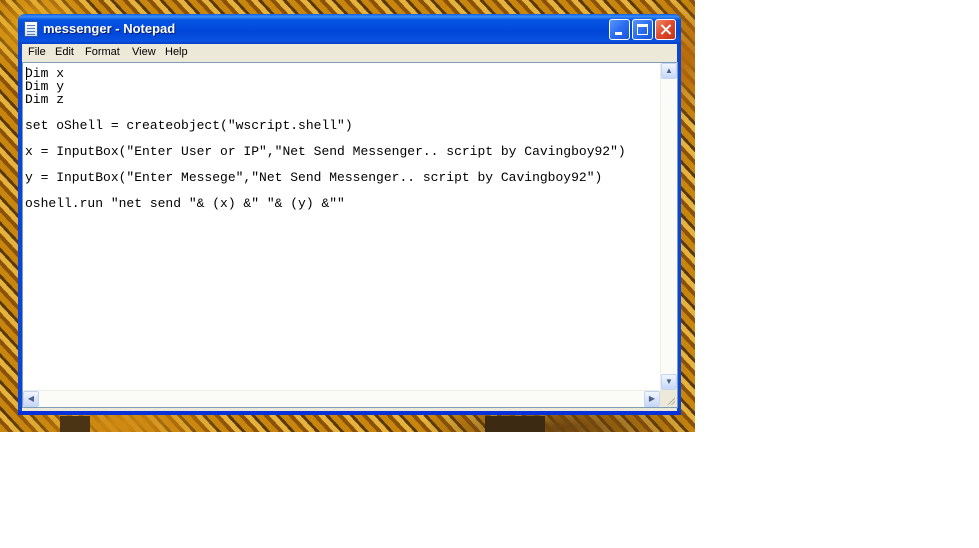 Image resolution: width=979 pixels, height=548 pixels. Describe the element at coordinates (665, 29) in the screenshot. I see `close-button` at that location.